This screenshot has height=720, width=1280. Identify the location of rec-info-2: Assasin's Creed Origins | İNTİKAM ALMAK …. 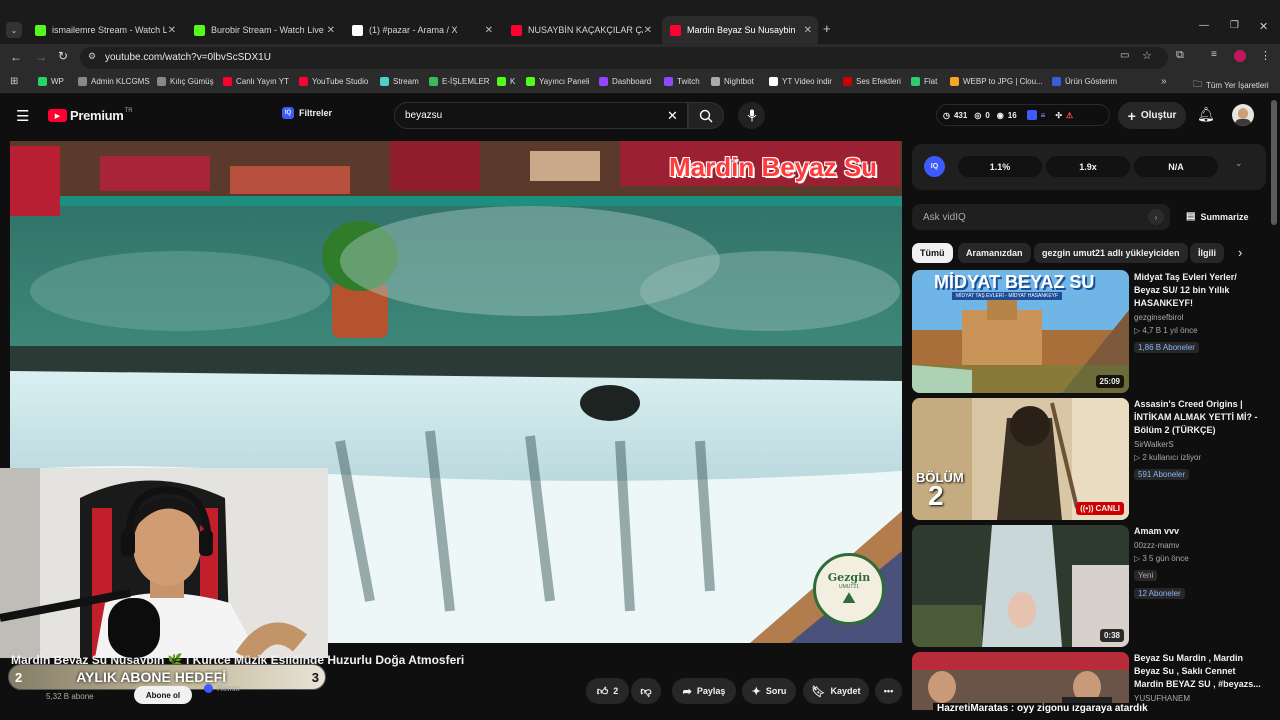
(1199, 440).